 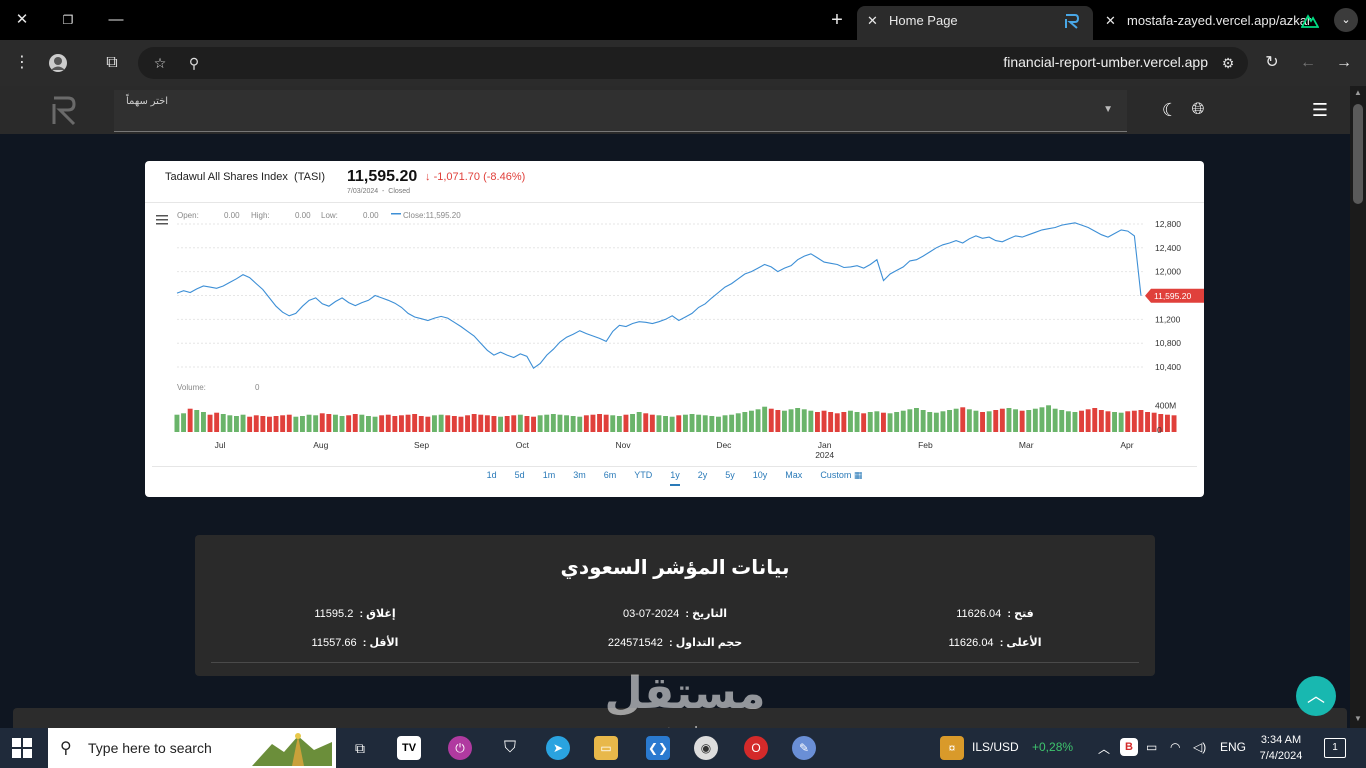 What do you see at coordinates (760, 477) in the screenshot?
I see `range-10y: 10y` at bounding box center [760, 477].